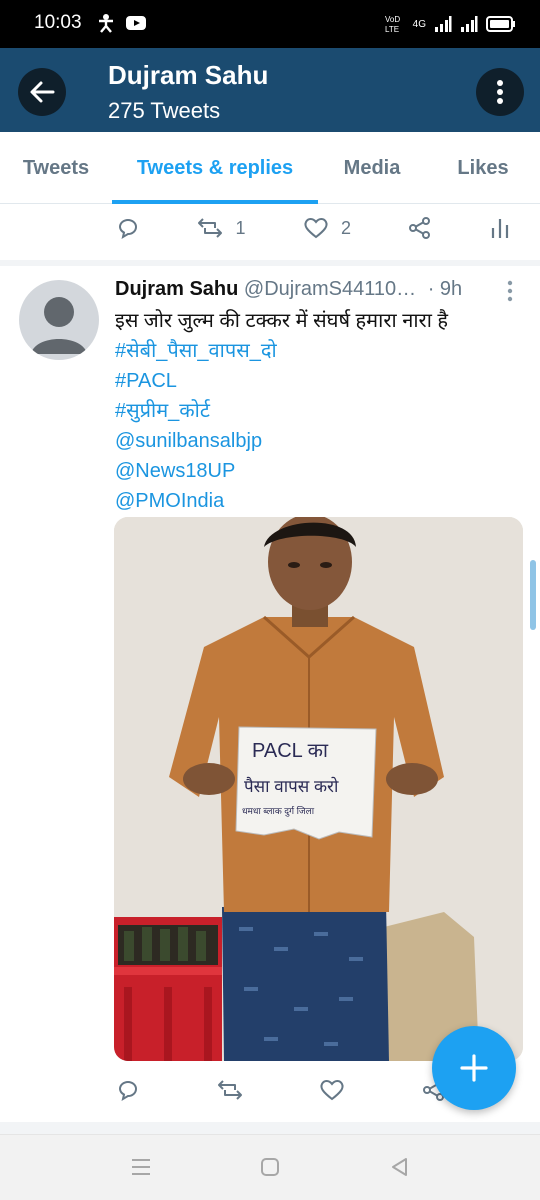  I want to click on svg-text: LTE, so click(392, 29).